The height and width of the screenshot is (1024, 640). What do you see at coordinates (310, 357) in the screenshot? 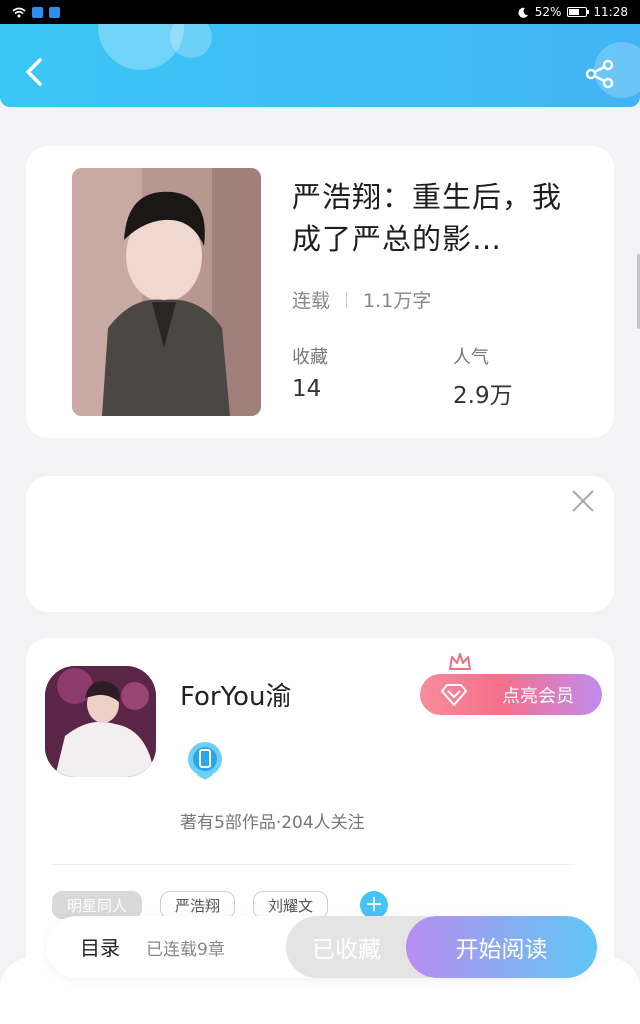
I see `favorites-label: 收藏` at bounding box center [310, 357].